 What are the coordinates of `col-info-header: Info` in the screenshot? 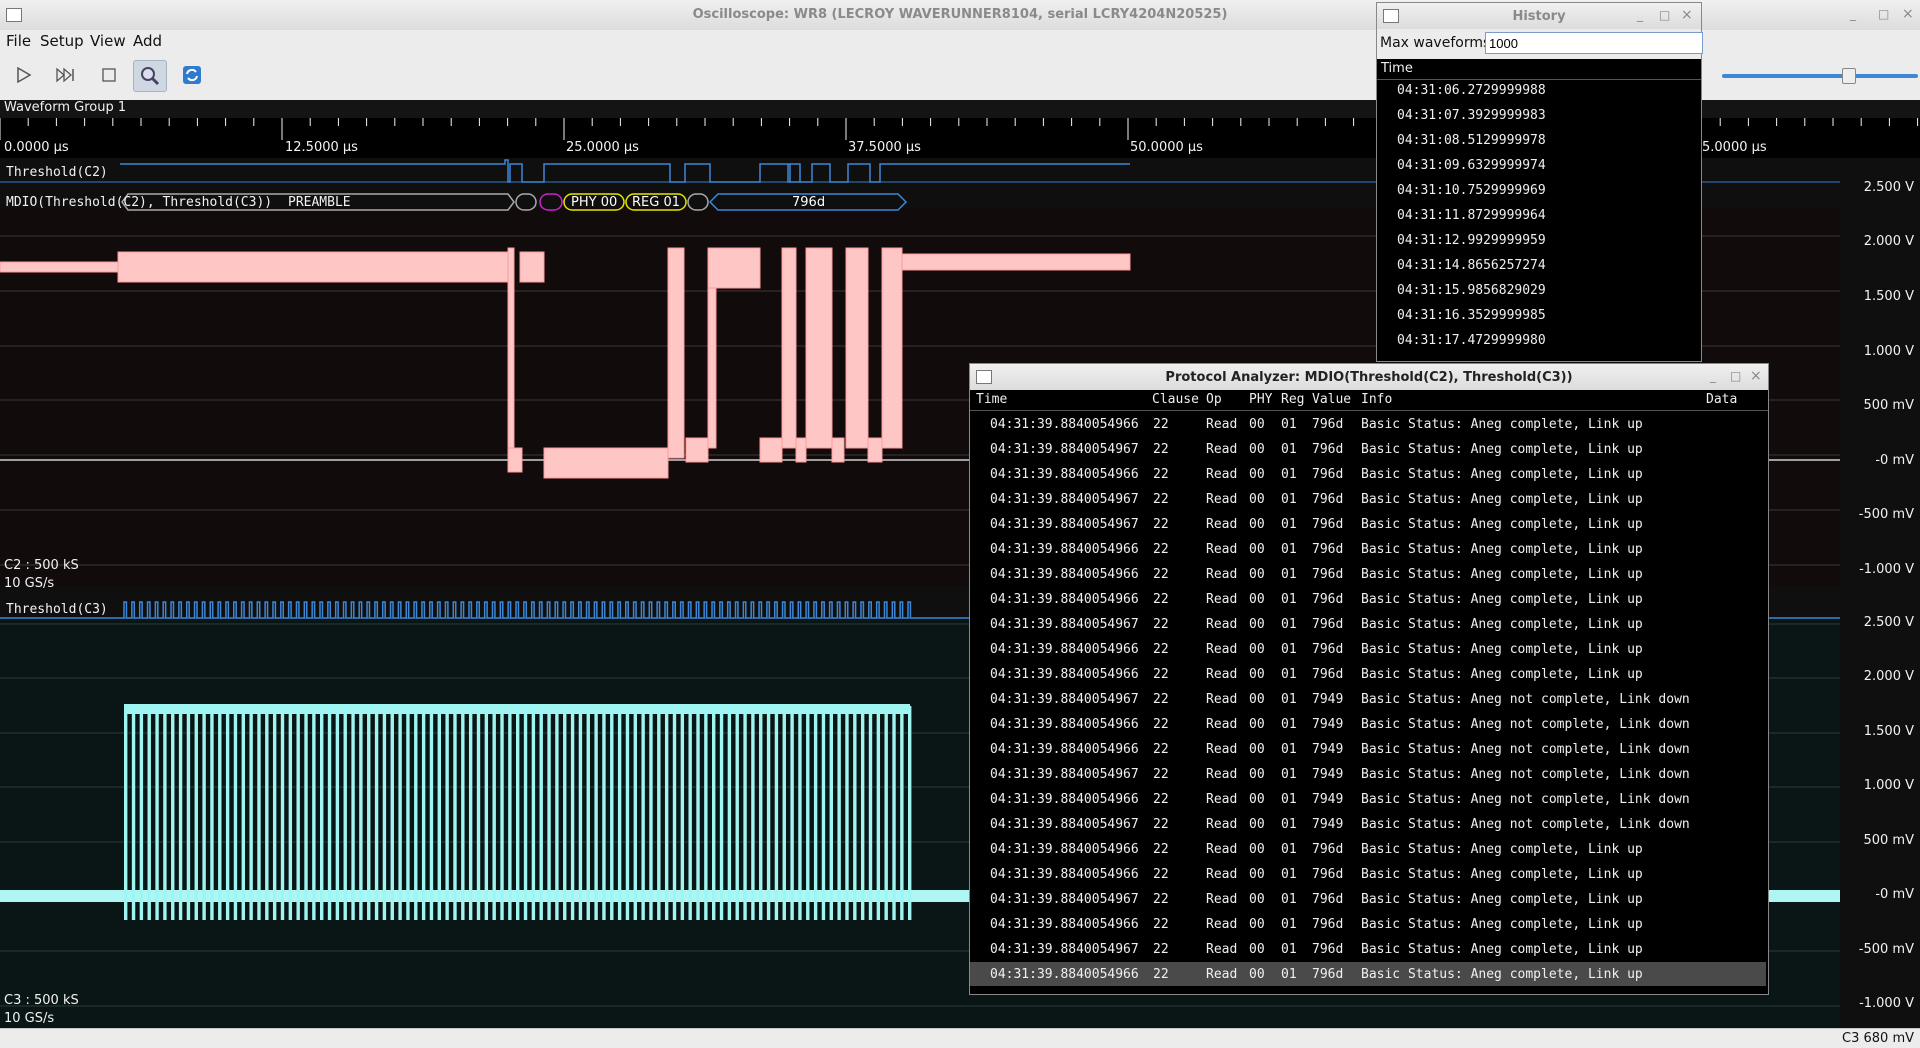 It's located at (1376, 399).